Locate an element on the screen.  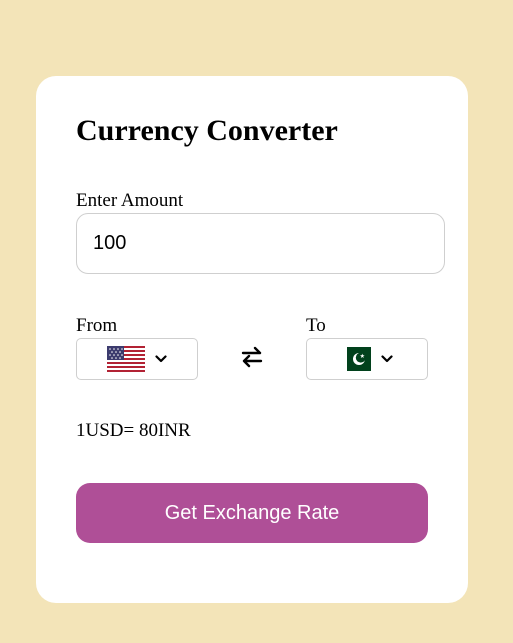
exchange-rate-text: 1USD= 80INR is located at coordinates (133, 430).